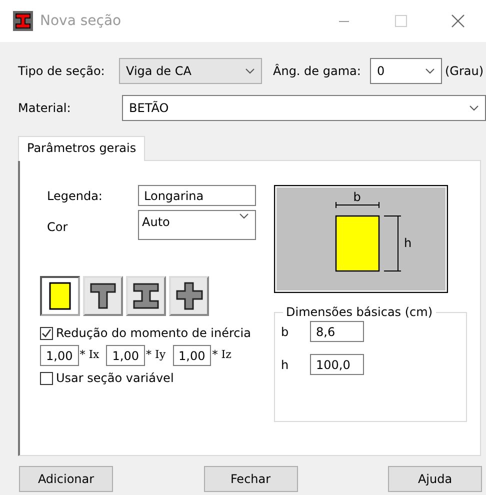  Describe the element at coordinates (62, 71) in the screenshot. I see `section-type-label: Tipo de seção:` at that location.